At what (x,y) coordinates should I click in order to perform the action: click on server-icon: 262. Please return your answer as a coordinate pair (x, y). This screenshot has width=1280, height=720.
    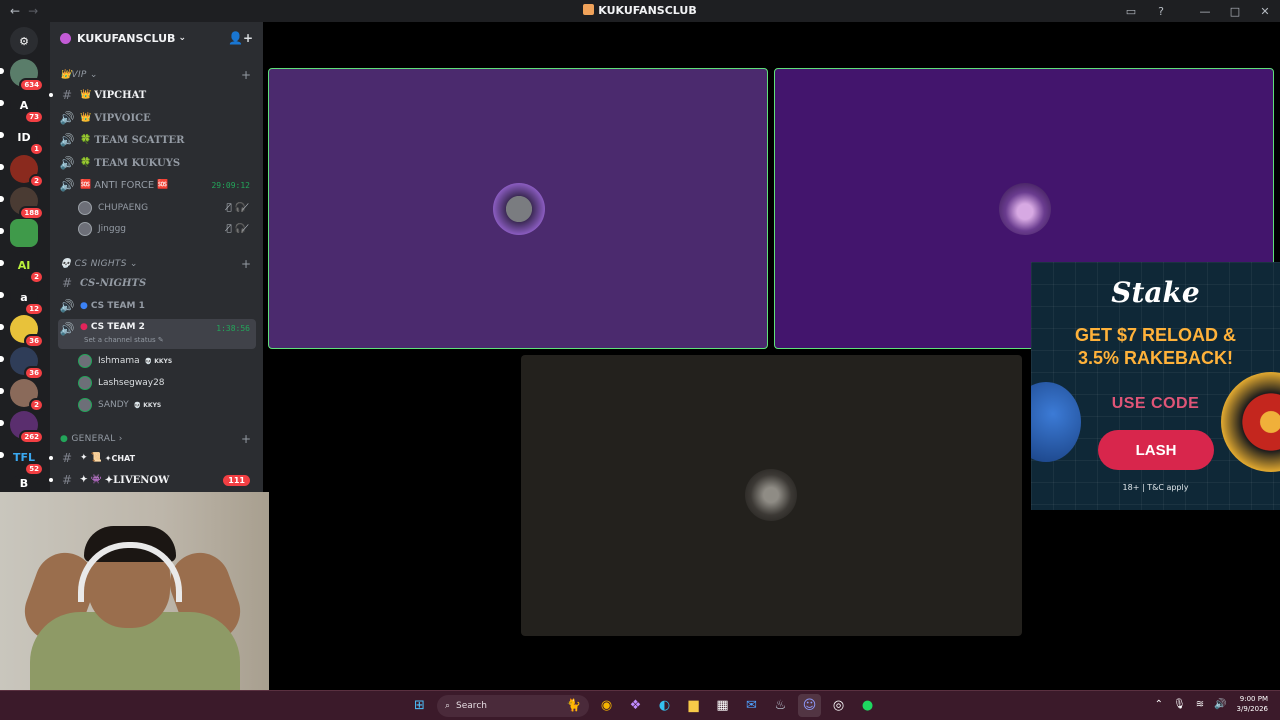
    Looking at the image, I should click on (27, 427).